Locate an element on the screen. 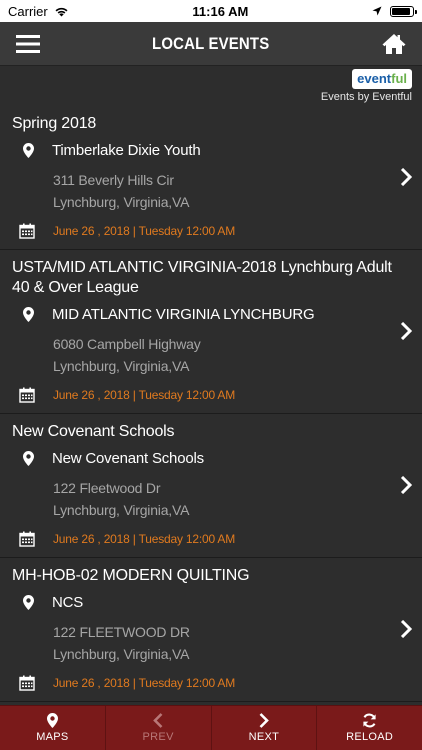 The height and width of the screenshot is (750, 422). carrier-label: Carrier is located at coordinates (28, 11).